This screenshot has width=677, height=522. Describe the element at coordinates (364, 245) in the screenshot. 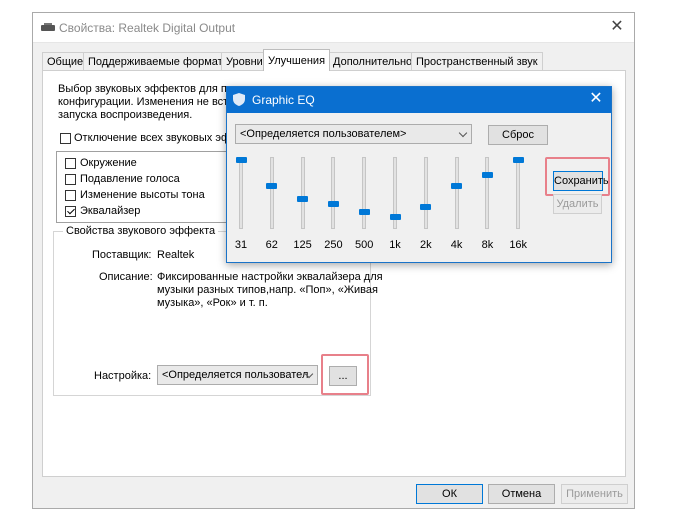

I see `eq-frequency-label: 500` at that location.